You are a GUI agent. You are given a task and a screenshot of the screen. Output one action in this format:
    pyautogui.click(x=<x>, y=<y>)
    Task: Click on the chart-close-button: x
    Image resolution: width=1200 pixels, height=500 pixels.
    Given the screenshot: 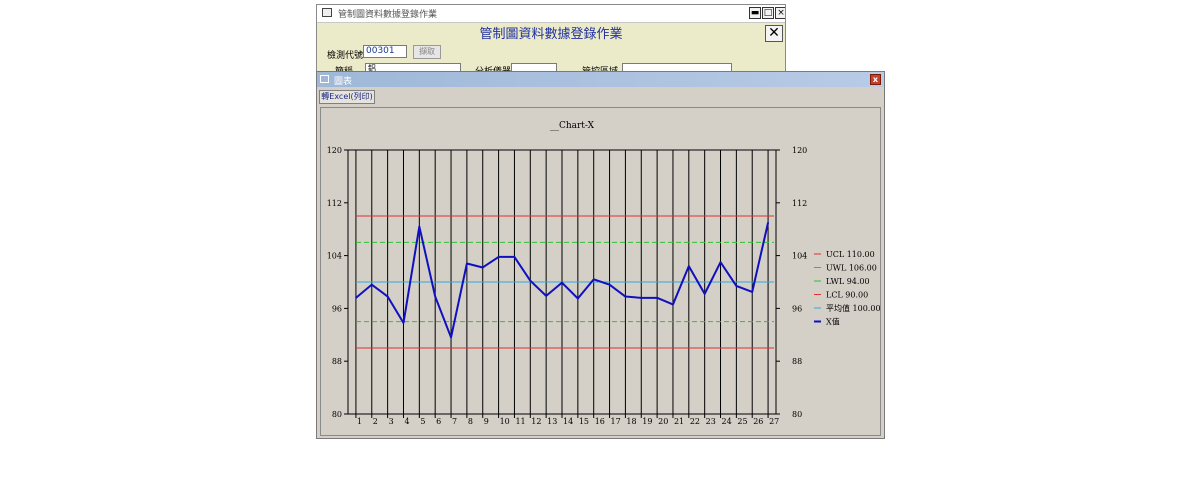 What is the action you would take?
    pyautogui.click(x=875, y=79)
    